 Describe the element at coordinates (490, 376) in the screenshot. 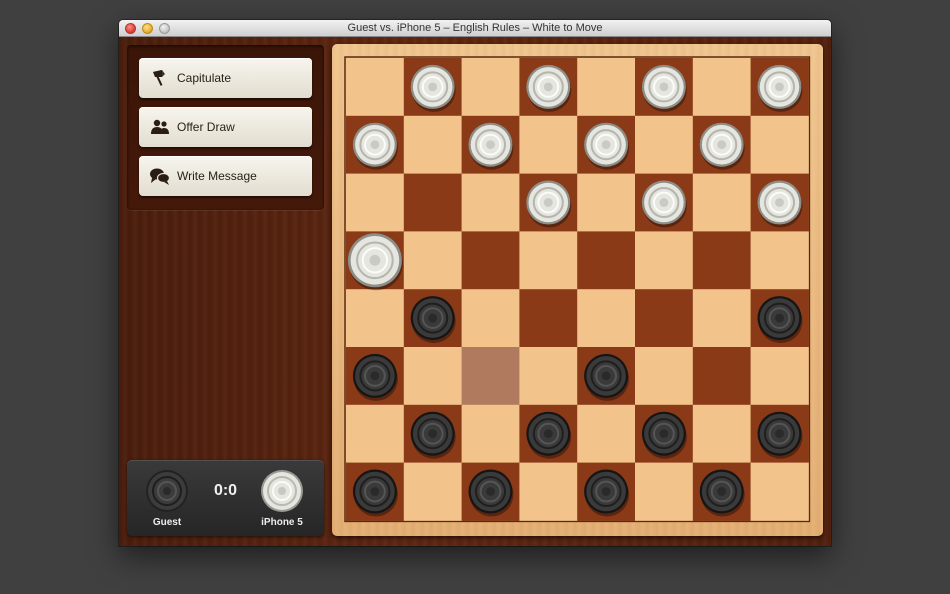

I see `highlighted-square` at that location.